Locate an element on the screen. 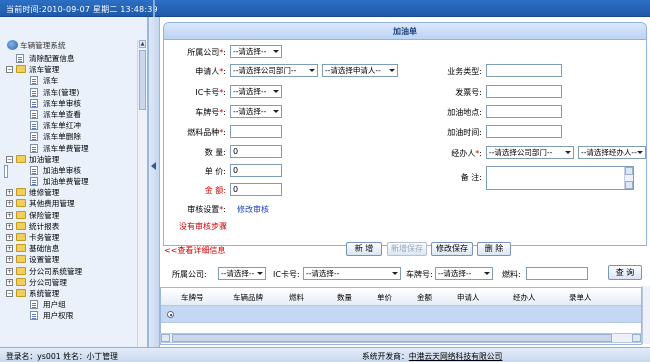 Image resolution: width=650 pixels, height=362 pixels. column-header: 录单人 is located at coordinates (580, 297).